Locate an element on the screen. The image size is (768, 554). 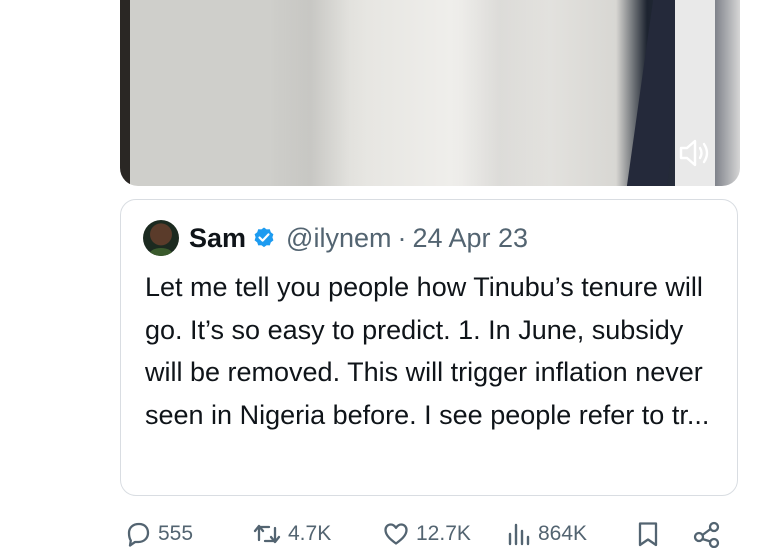
avatar is located at coordinates (161, 238).